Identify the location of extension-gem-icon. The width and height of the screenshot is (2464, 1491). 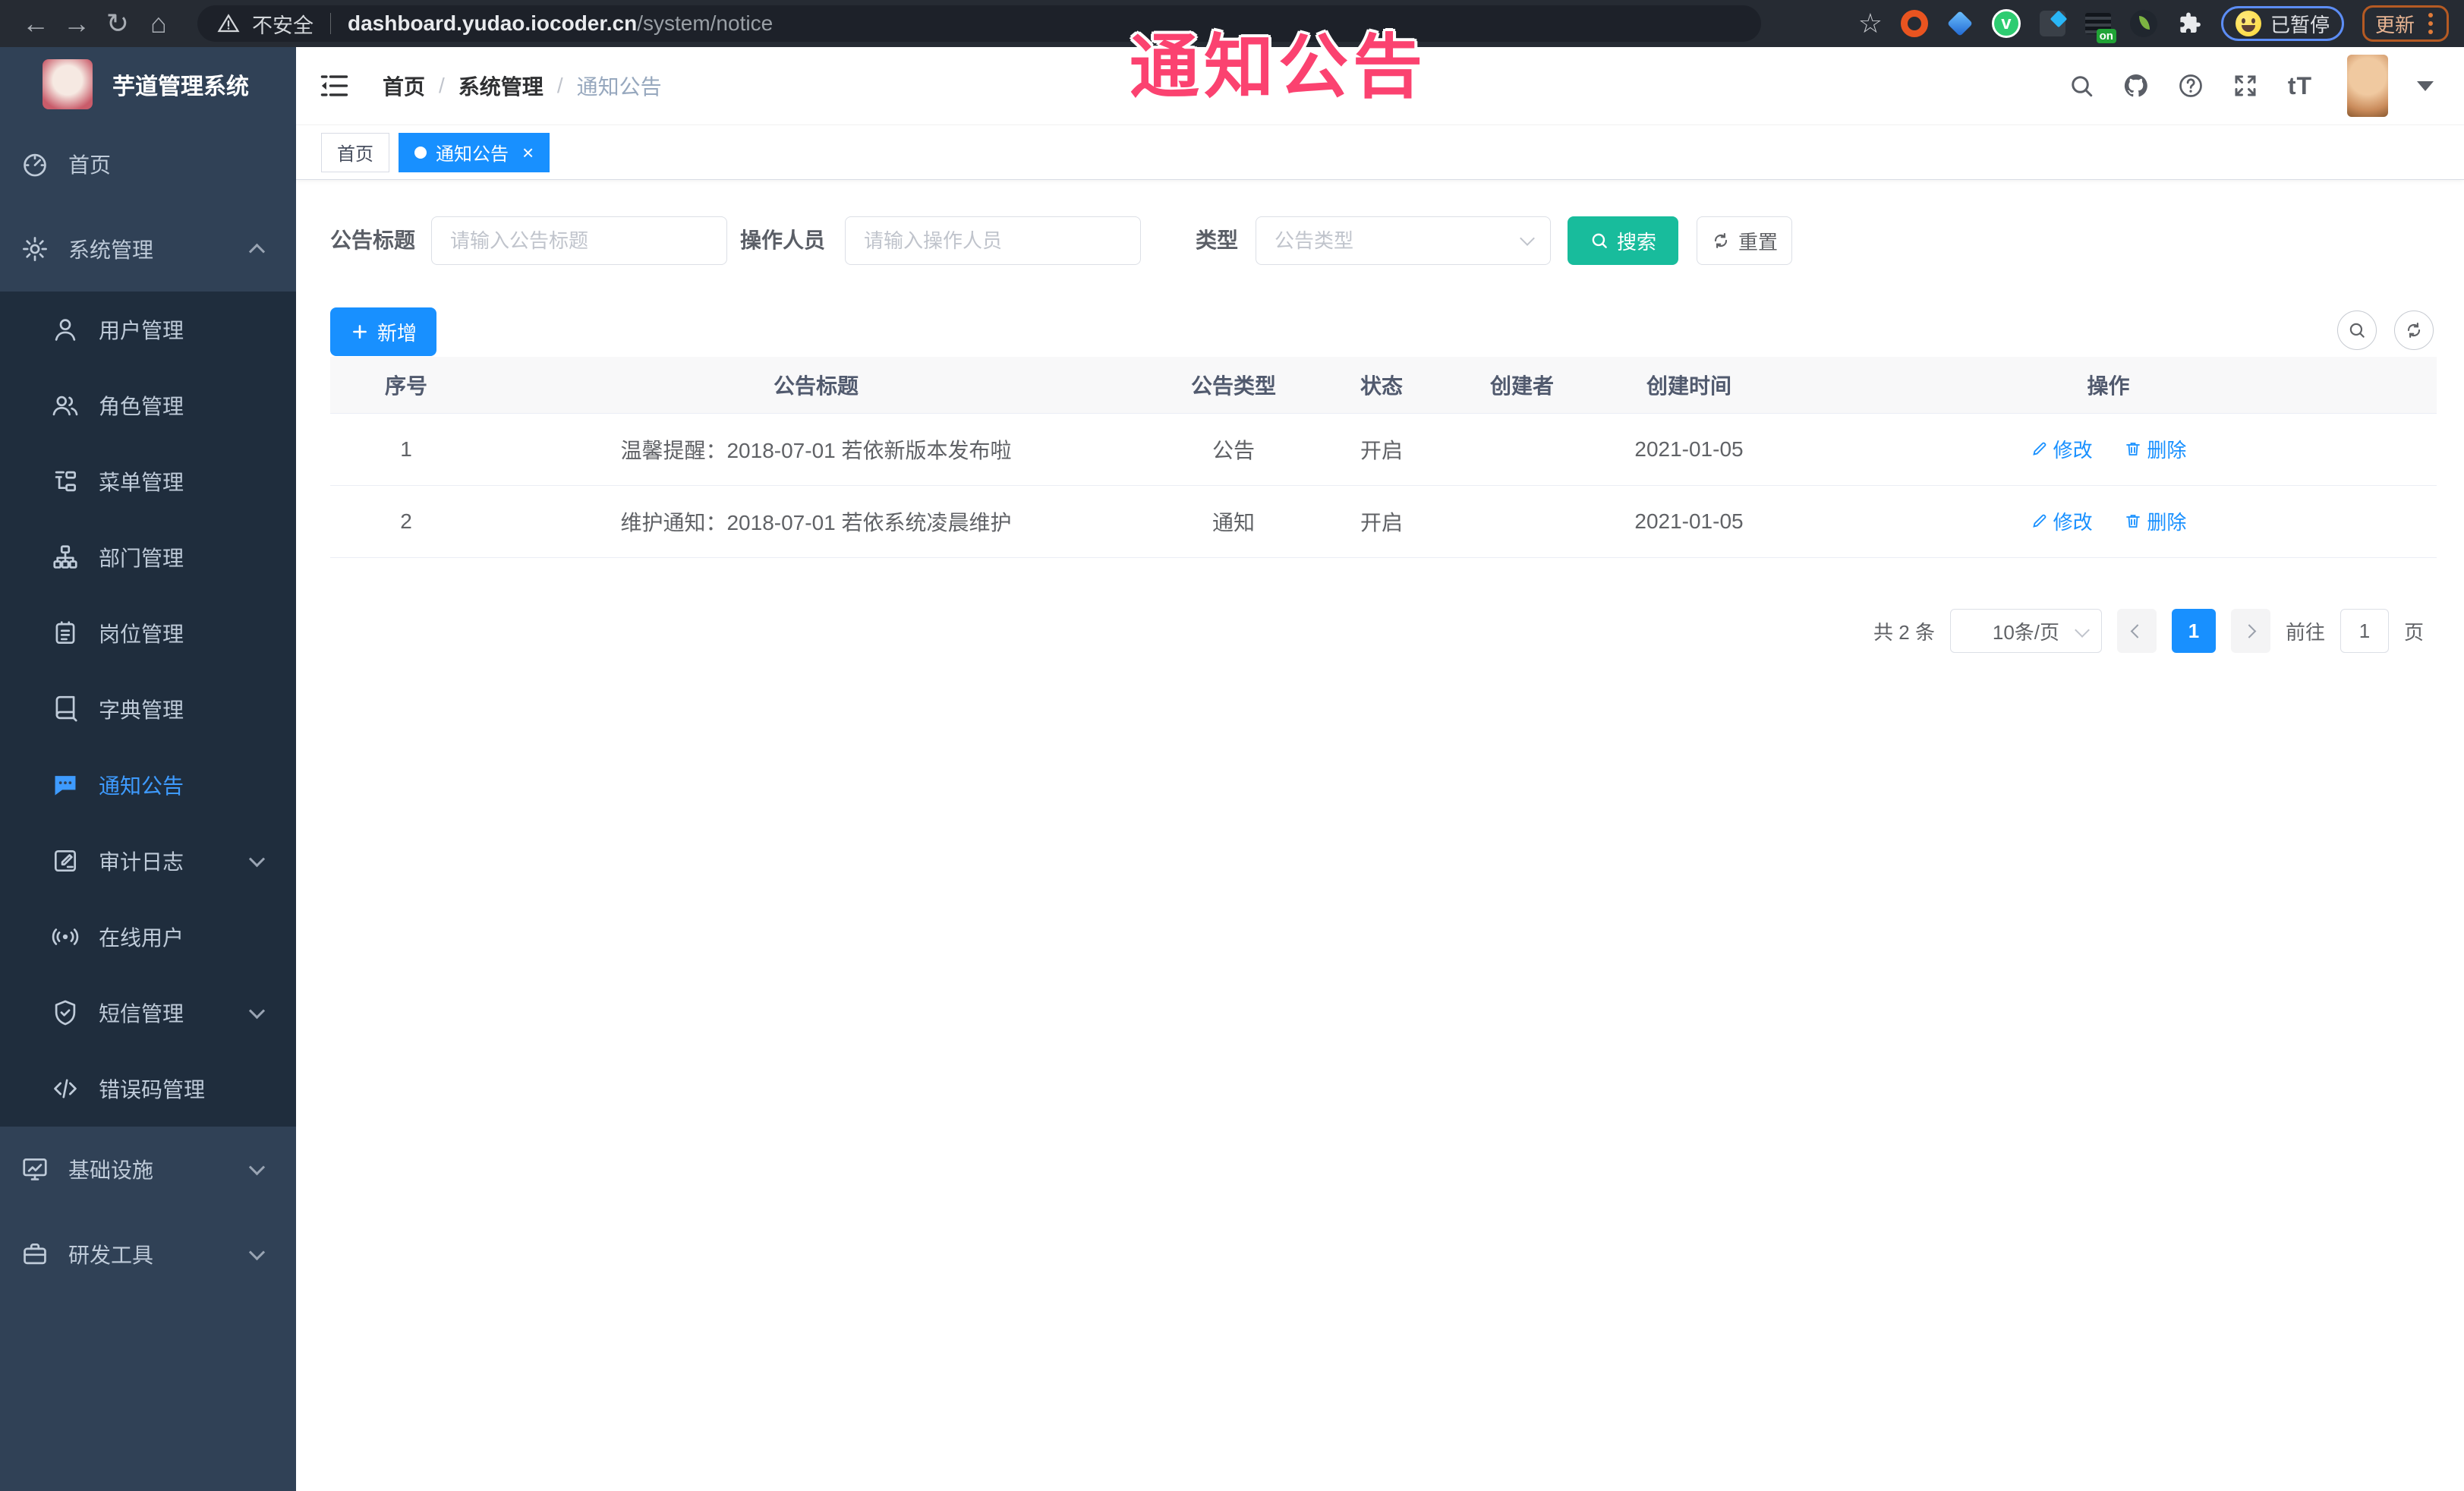
(1960, 23).